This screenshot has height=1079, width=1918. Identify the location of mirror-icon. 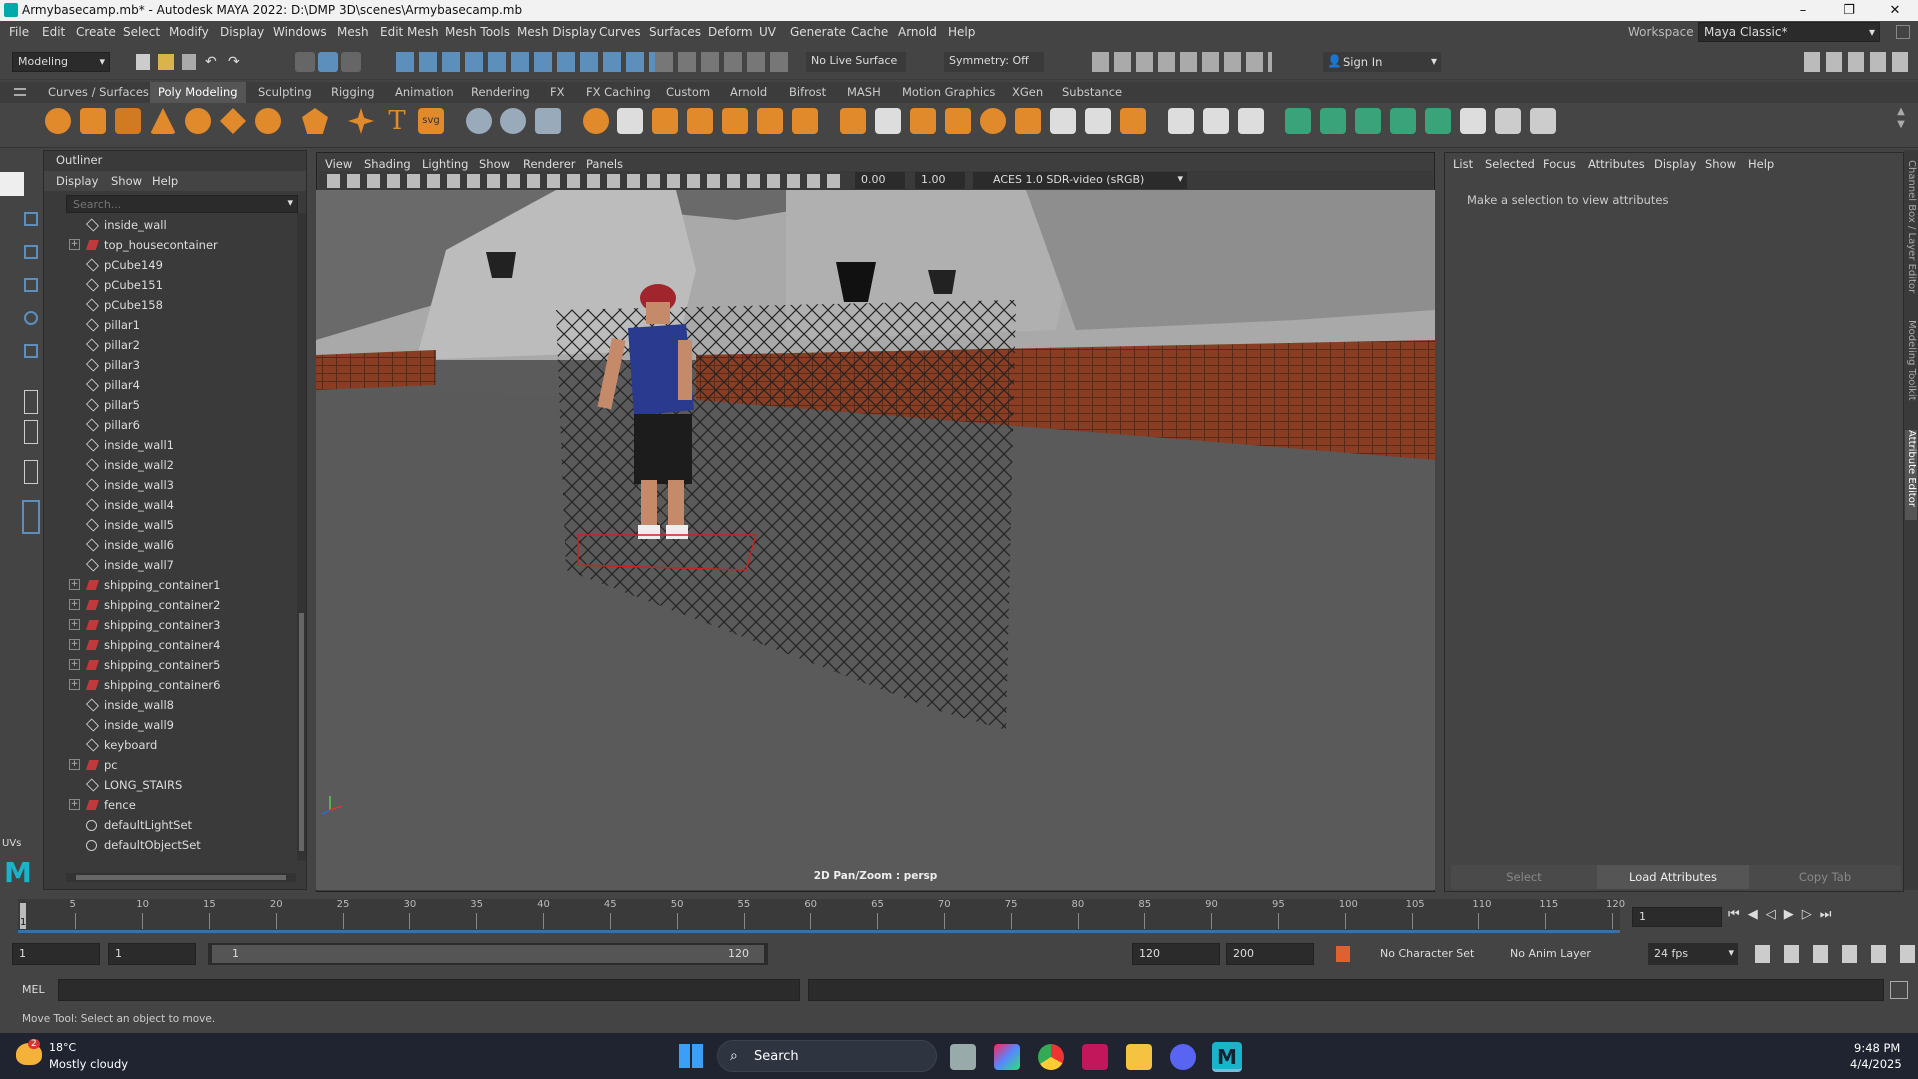
(665, 121).